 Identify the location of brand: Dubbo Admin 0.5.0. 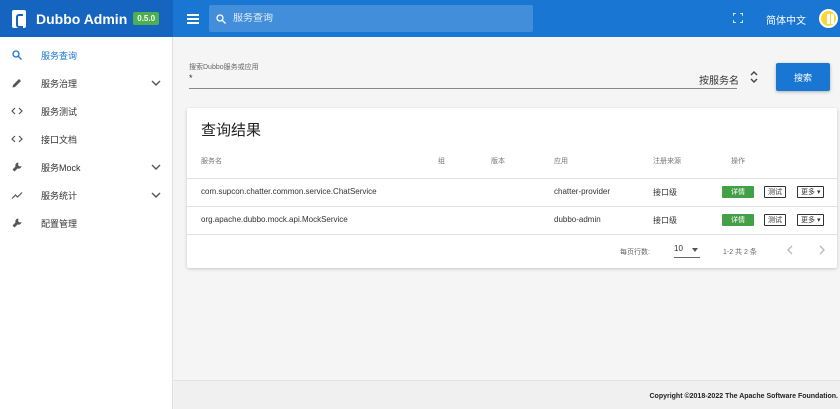
(86, 18).